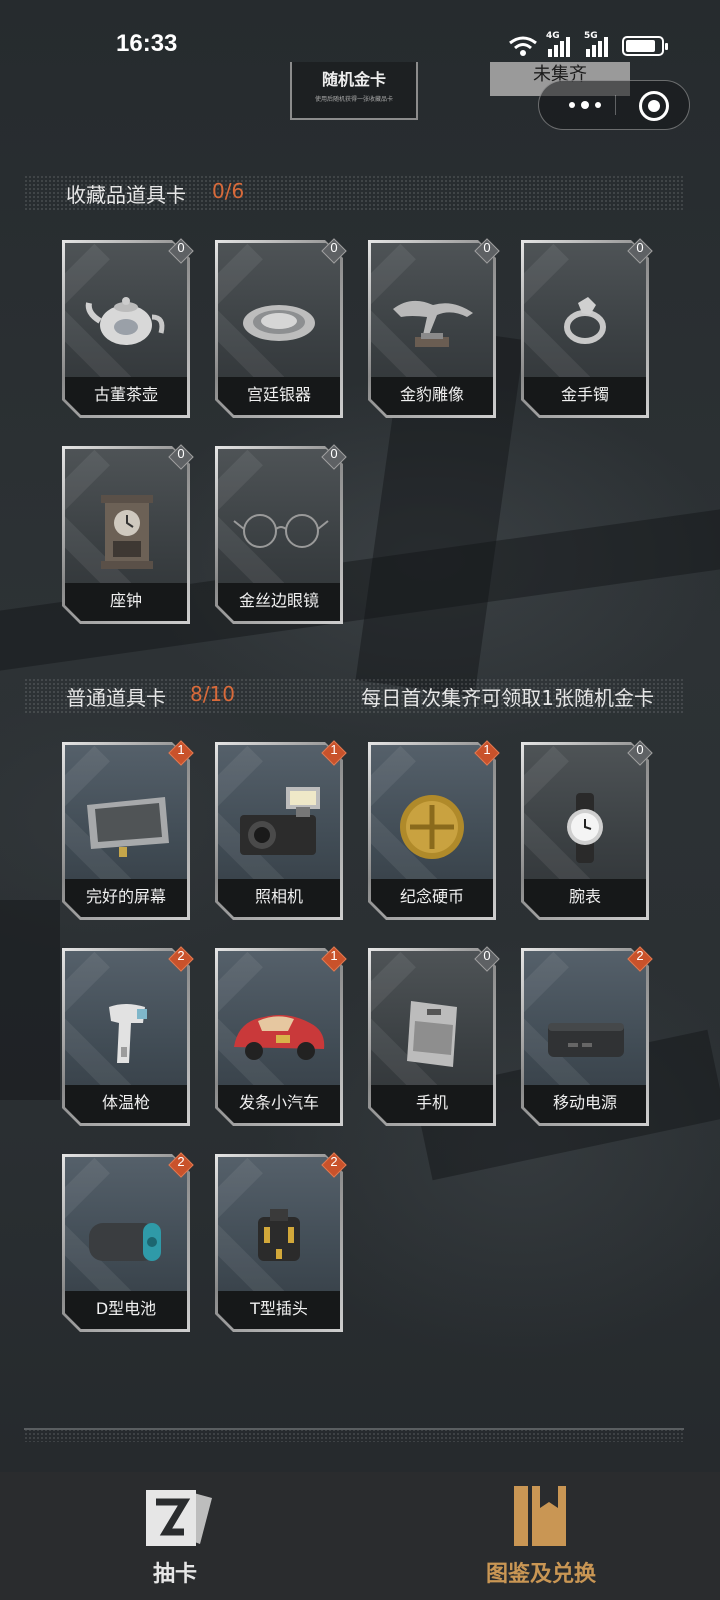  I want to click on card-body: T型插头, so click(279, 1243).